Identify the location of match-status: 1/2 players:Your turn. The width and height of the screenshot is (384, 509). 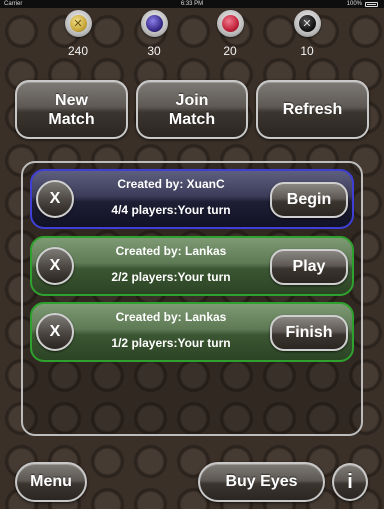
(171, 343).